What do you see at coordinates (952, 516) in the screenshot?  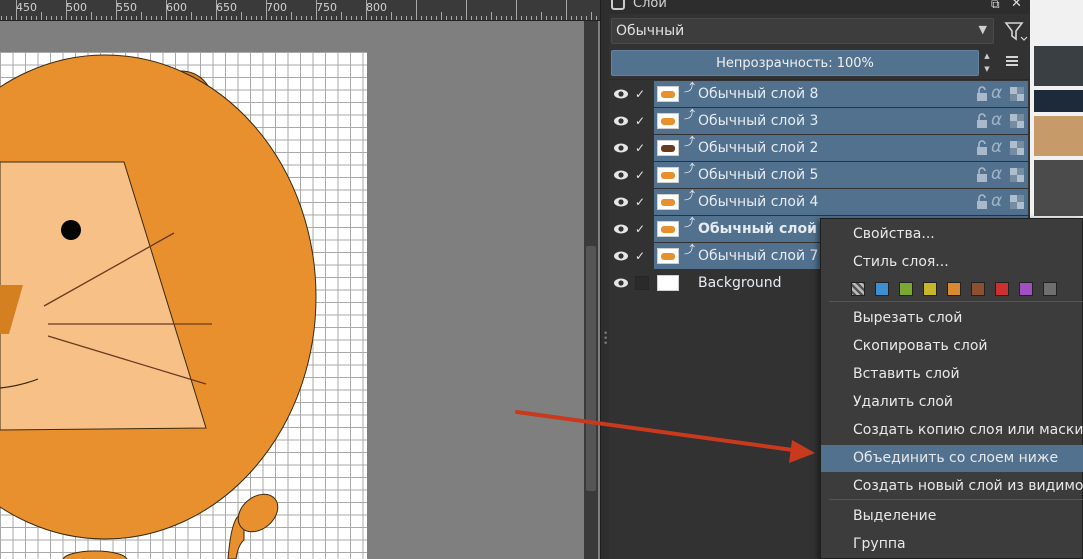 I see `menu-item: Выделение` at bounding box center [952, 516].